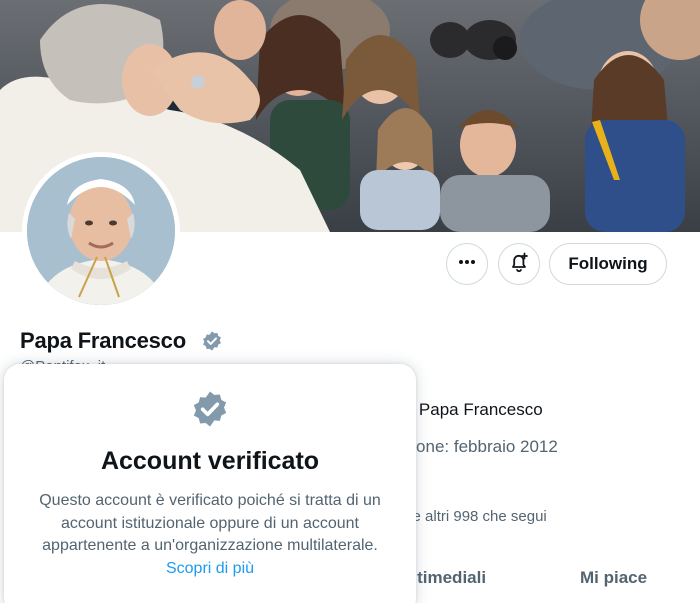  Describe the element at coordinates (103, 340) in the screenshot. I see `display-name: Papa Francesco` at that location.